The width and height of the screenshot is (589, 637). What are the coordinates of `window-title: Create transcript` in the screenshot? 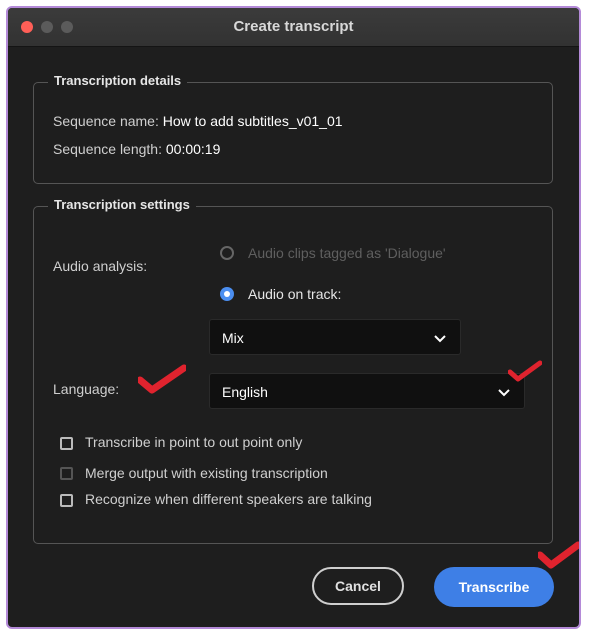 It's located at (293, 26).